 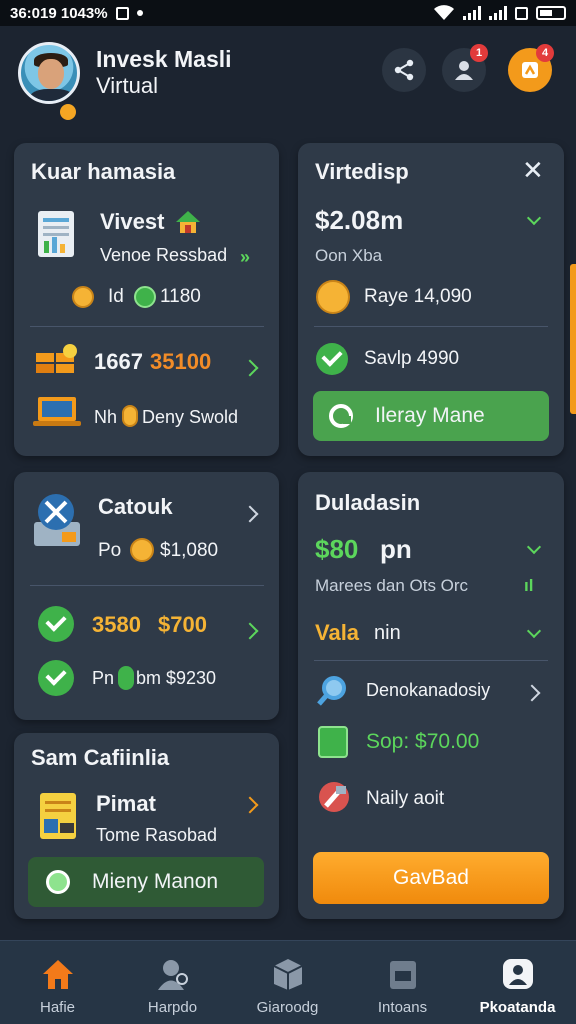 I want to click on row-pn-label: Pn, so click(x=103, y=678).